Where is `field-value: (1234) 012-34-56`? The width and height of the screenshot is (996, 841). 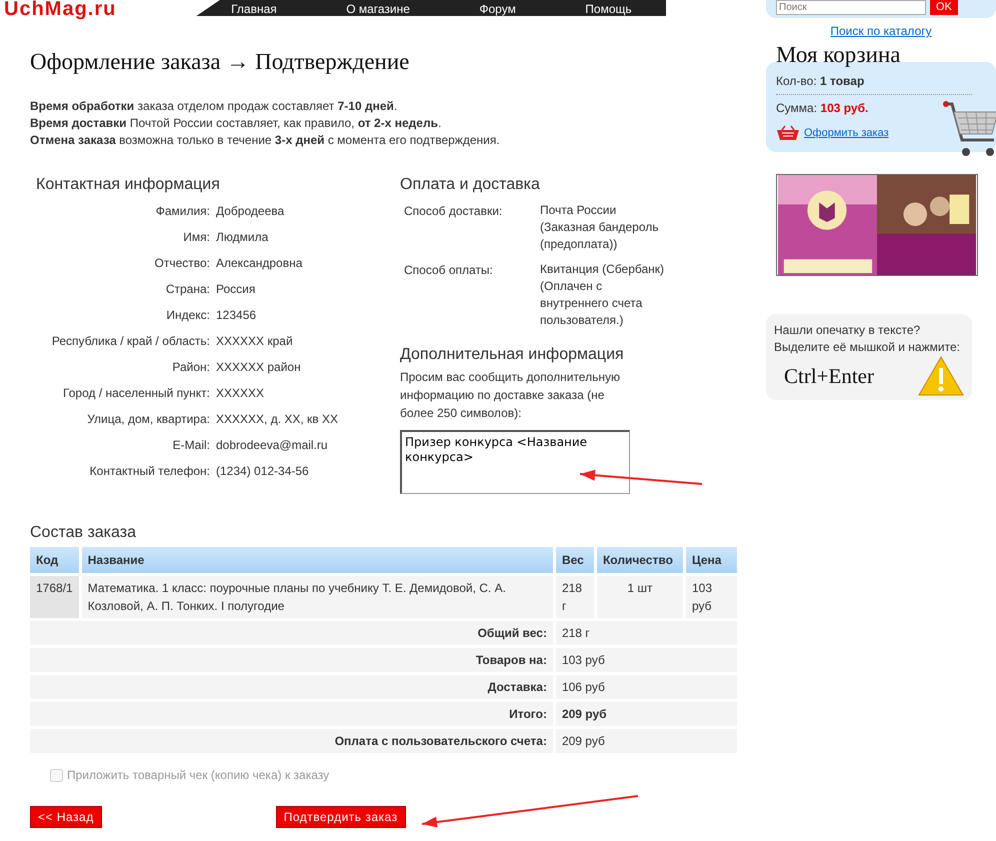 field-value: (1234) 012-34-56 is located at coordinates (262, 471).